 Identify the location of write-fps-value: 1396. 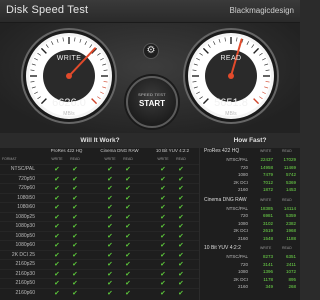
(267, 271).